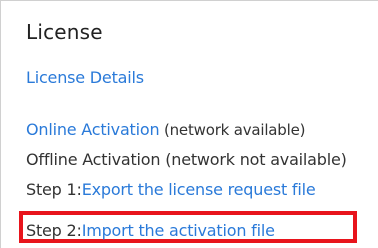 This screenshot has width=378, height=248. I want to click on license-details-link: License Details, so click(85, 77).